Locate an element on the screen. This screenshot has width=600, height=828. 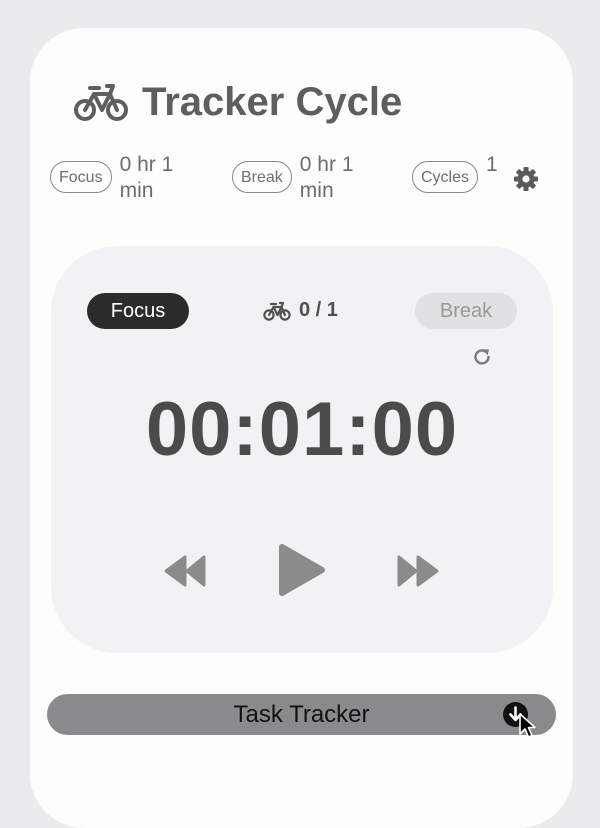
cycles-label: Cycles is located at coordinates (445, 177).